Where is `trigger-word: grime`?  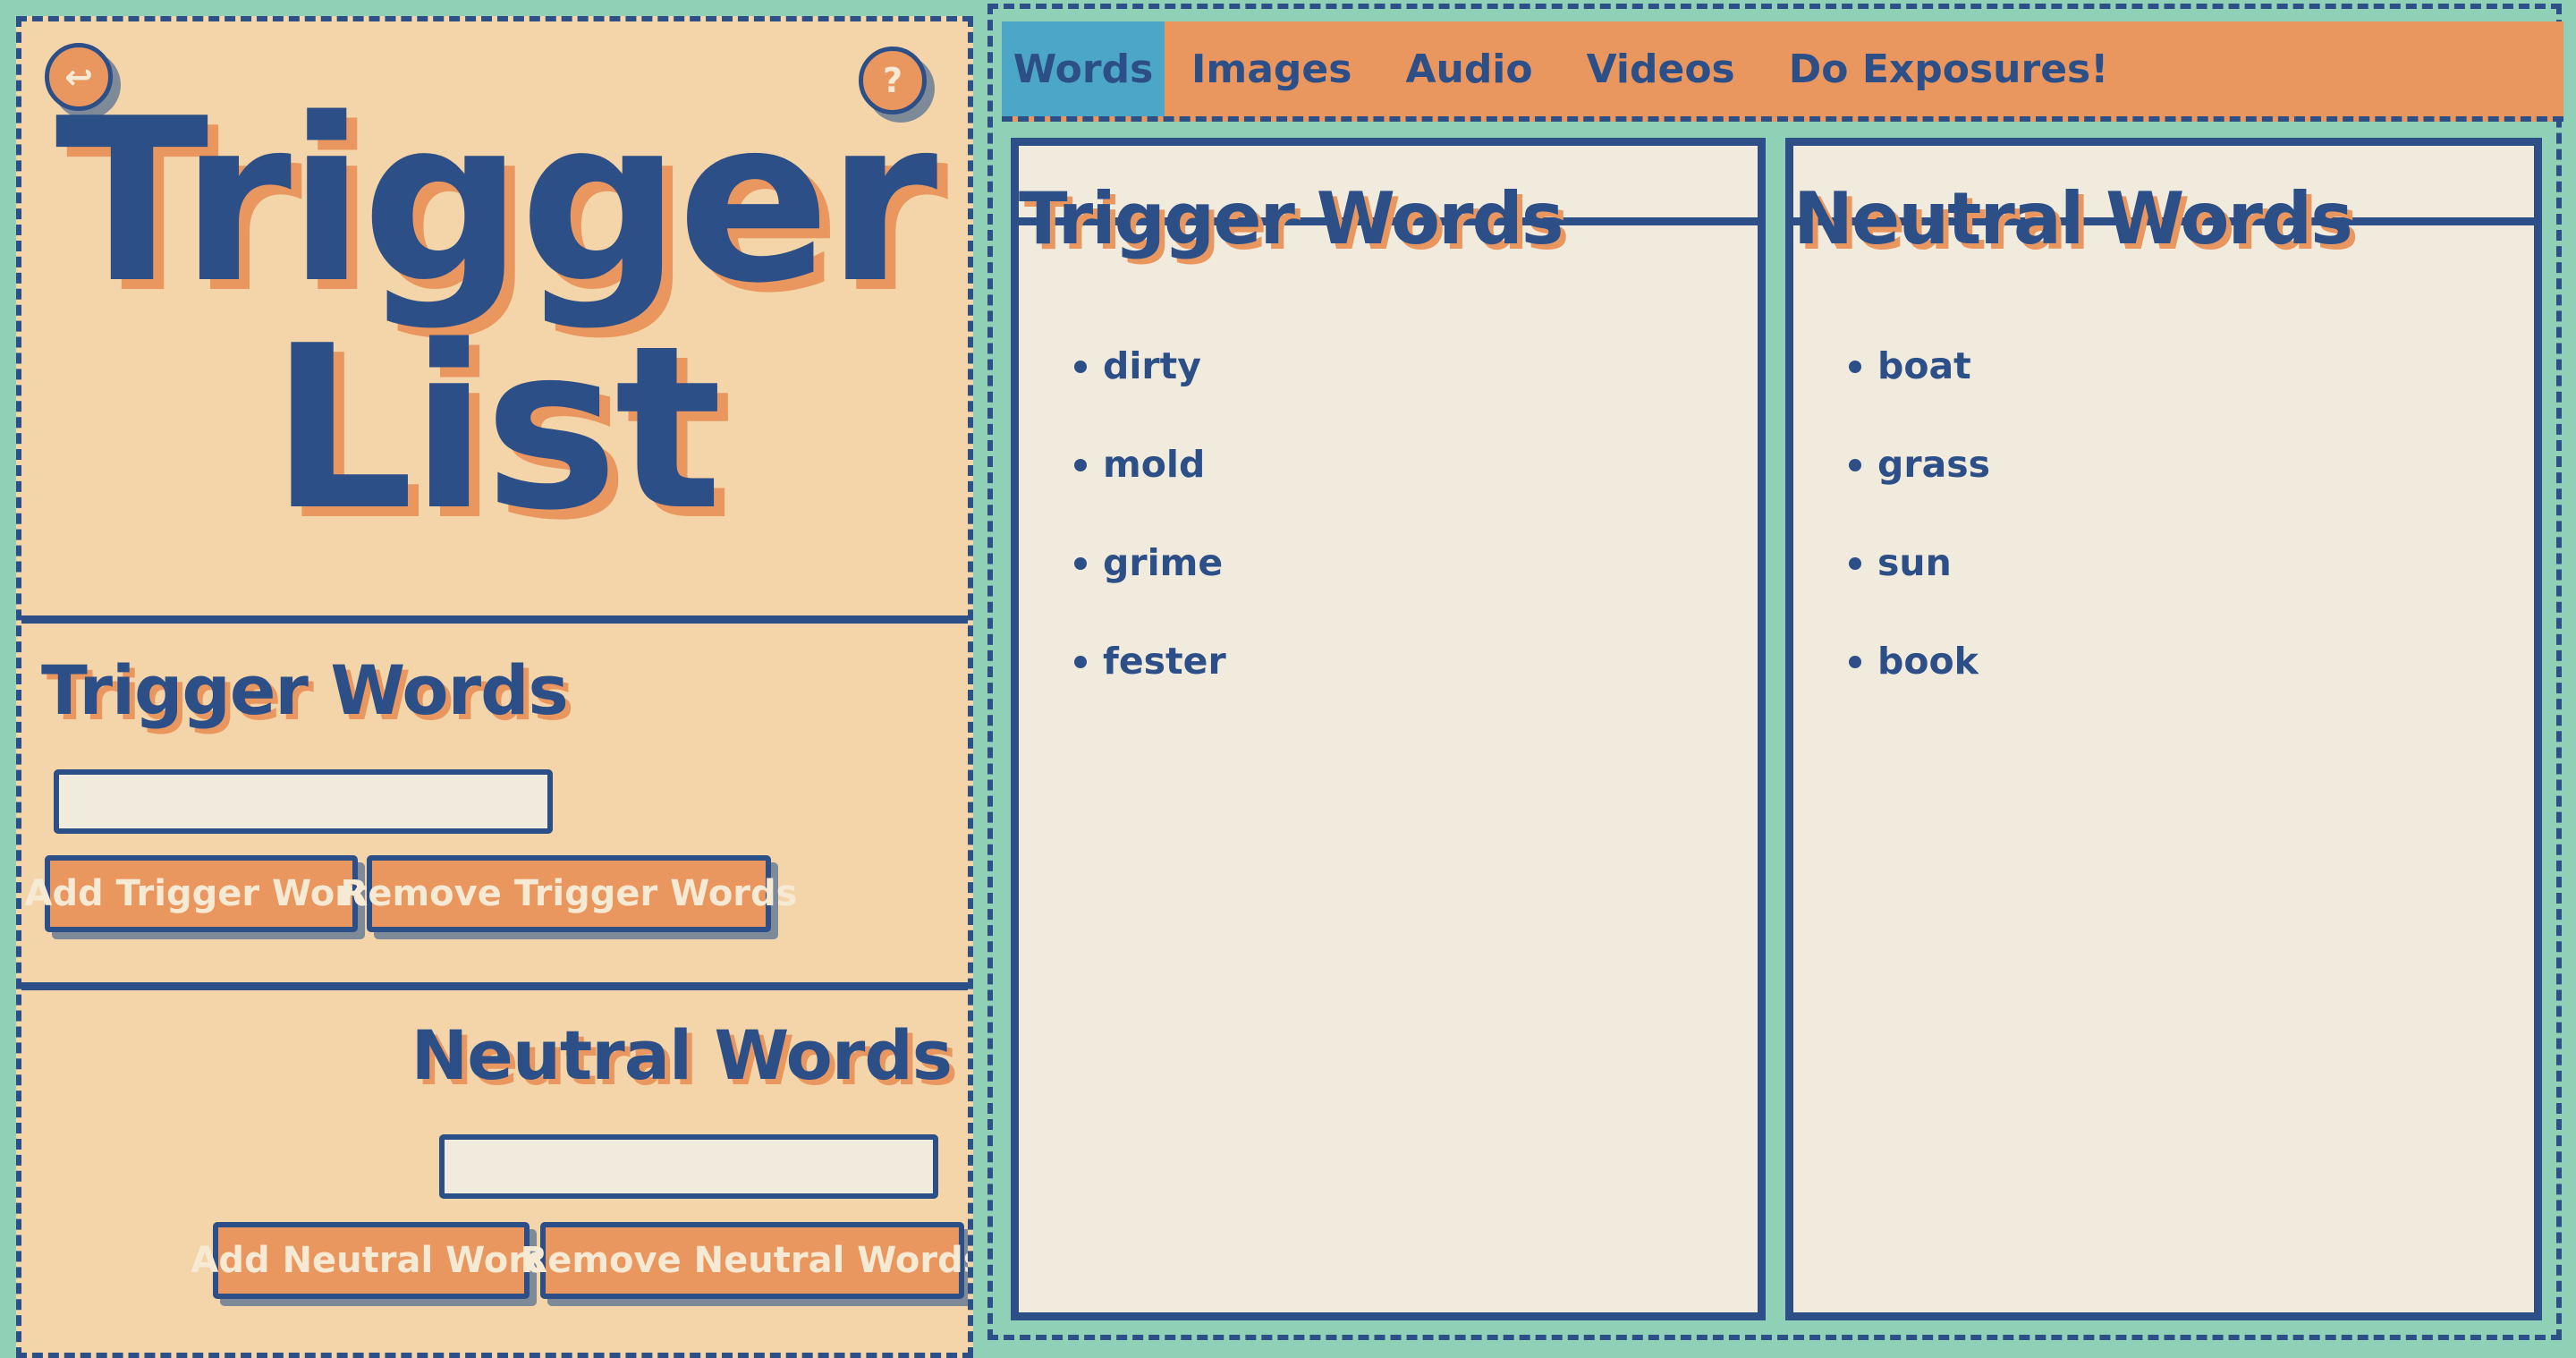
trigger-word: grime is located at coordinates (1163, 562).